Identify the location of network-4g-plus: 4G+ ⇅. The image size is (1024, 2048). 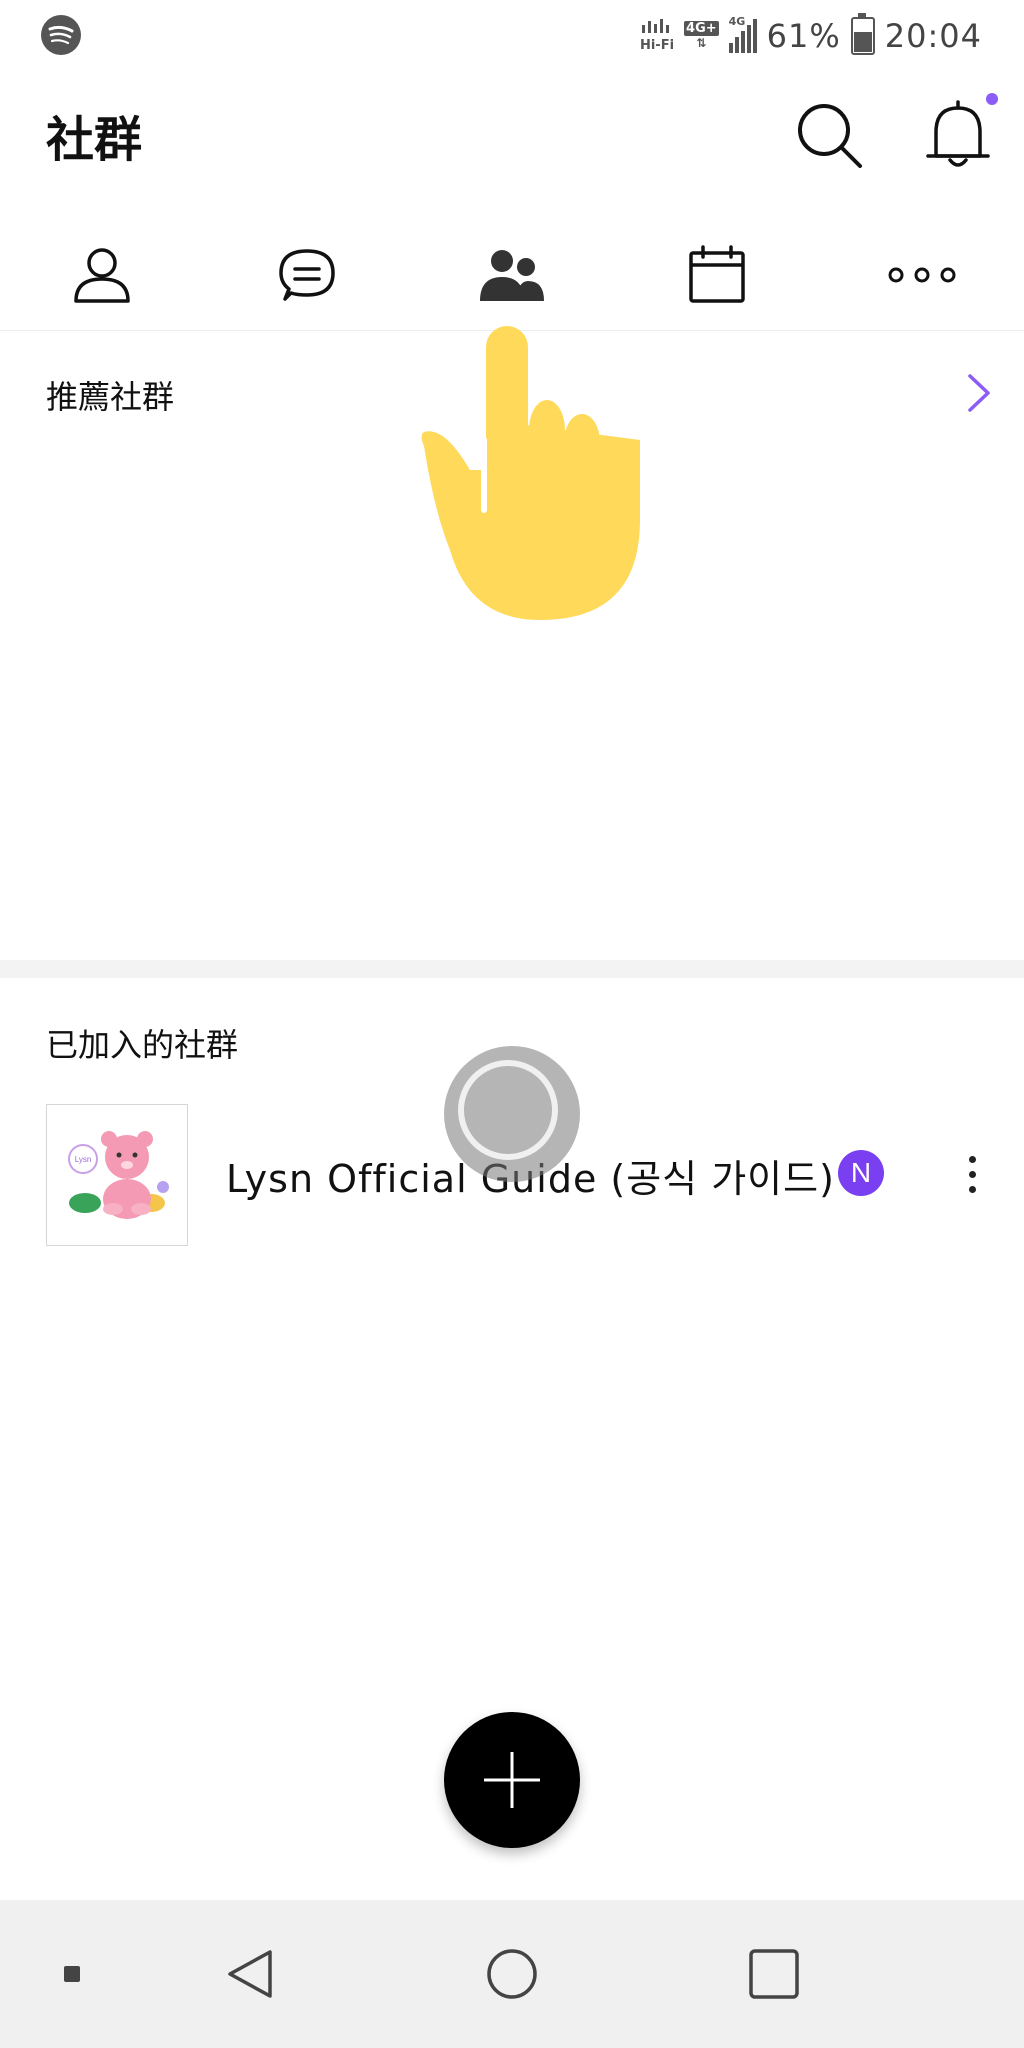
(701, 35).